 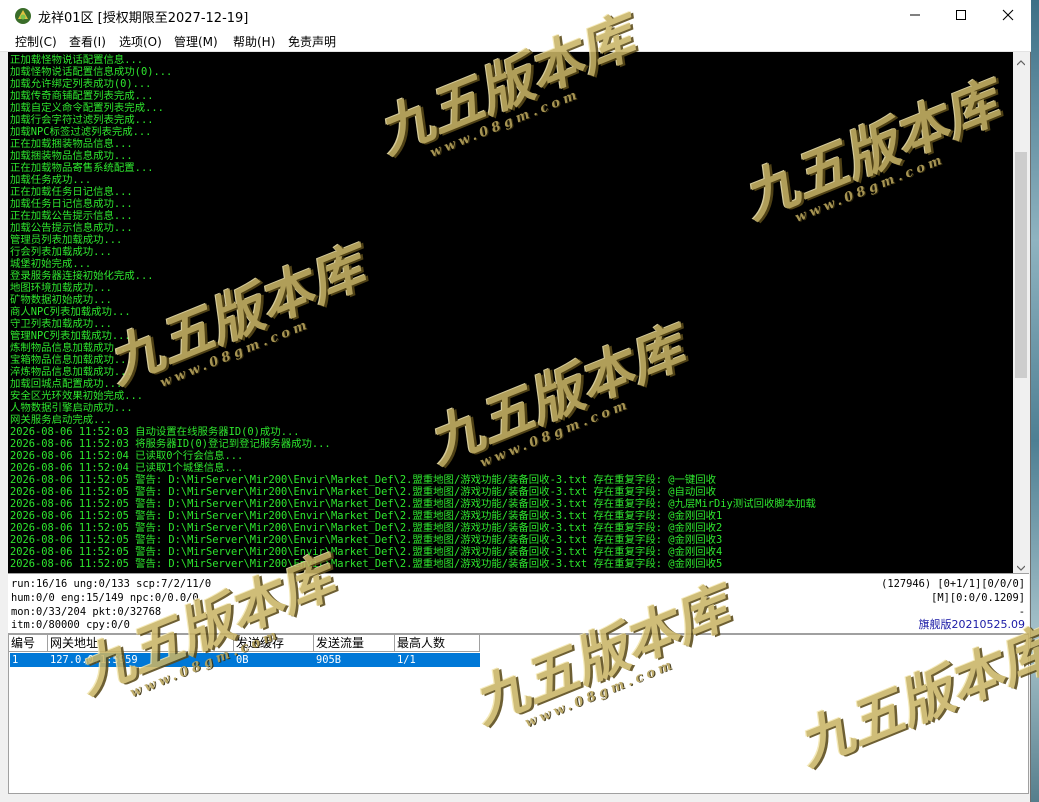 I want to click on menu-bar: 控制(C) 查看(I) 选项(O) 管理(M) 帮助(H) 免责声明, so click(x=515, y=41).